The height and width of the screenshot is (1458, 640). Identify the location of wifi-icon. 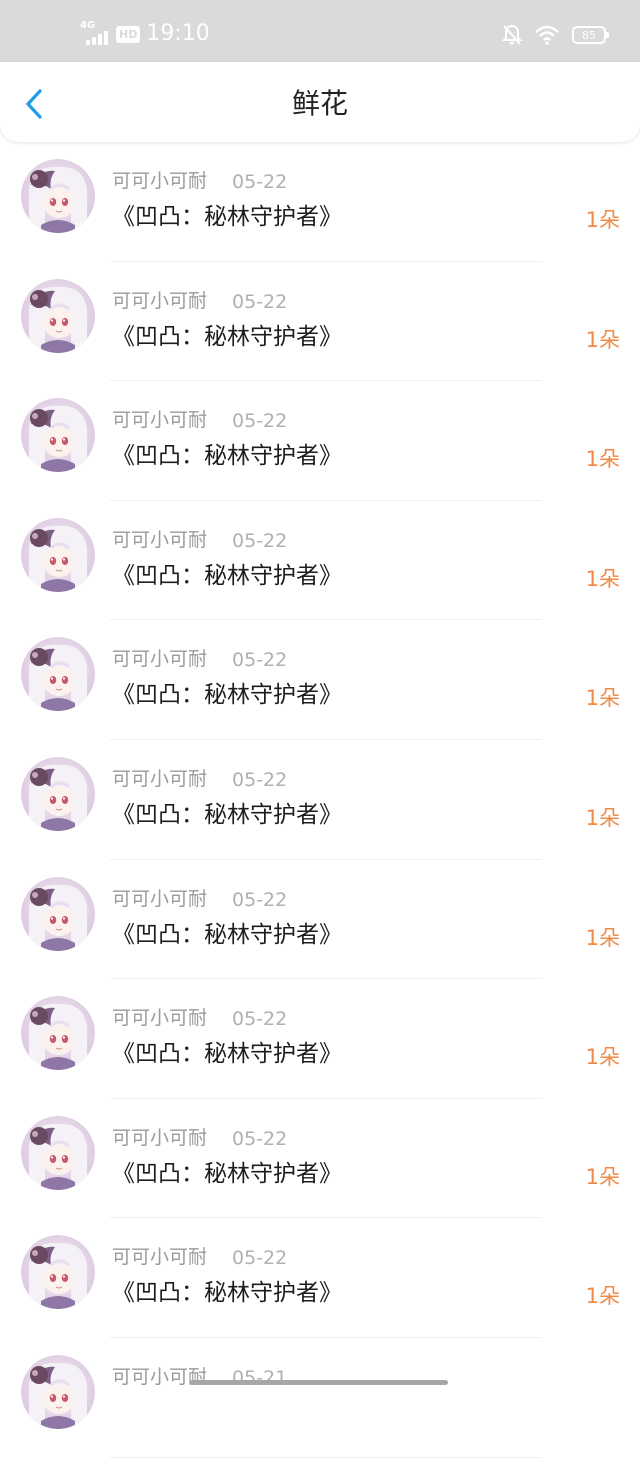
(547, 35).